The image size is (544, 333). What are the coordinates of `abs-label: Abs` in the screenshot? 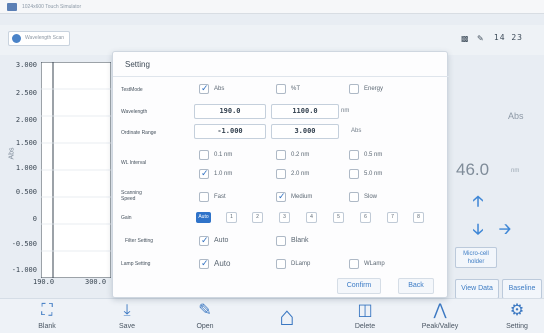 It's located at (219, 89).